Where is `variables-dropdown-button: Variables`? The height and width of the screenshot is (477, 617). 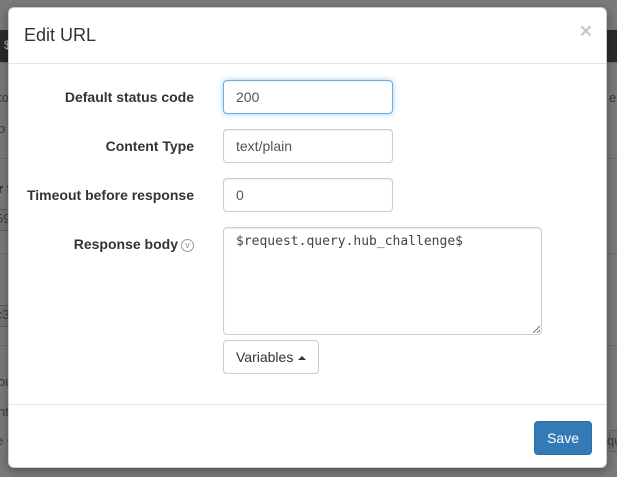
variables-dropdown-button: Variables is located at coordinates (271, 357).